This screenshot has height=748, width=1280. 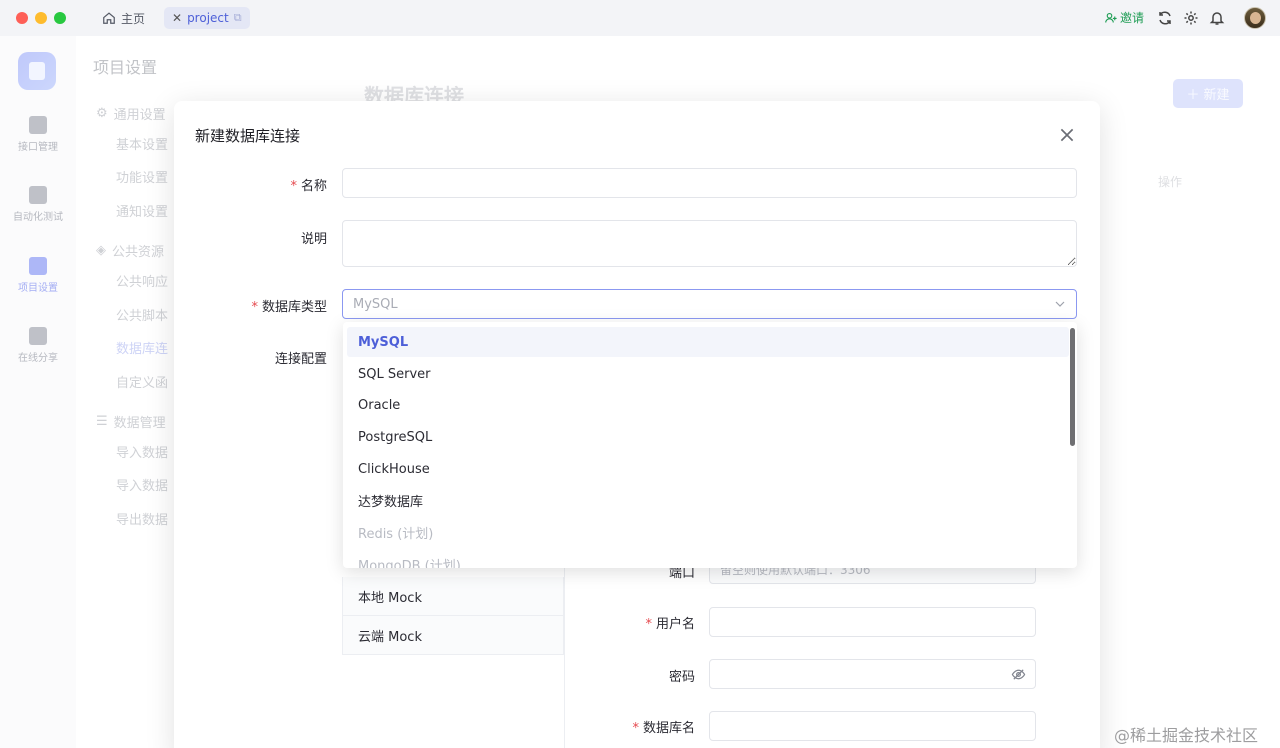 I want to click on name-label: * 名称, so click(x=308, y=184).